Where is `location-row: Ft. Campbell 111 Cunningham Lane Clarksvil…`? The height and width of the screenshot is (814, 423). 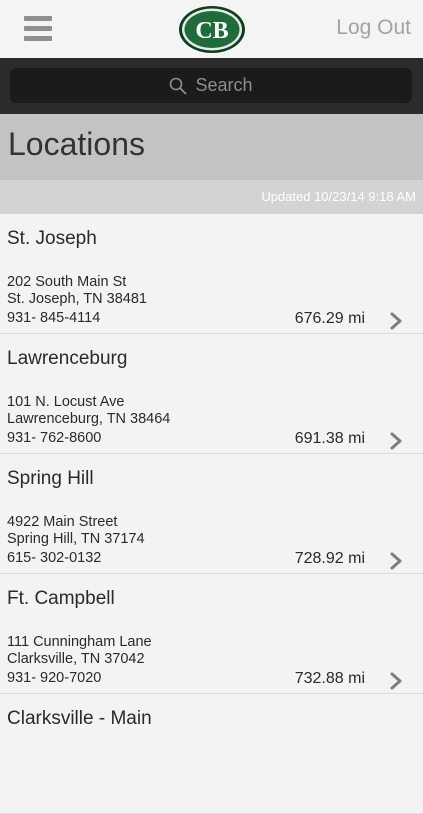 location-row: Ft. Campbell 111 Cunningham Lane Clarksvil… is located at coordinates (211, 634).